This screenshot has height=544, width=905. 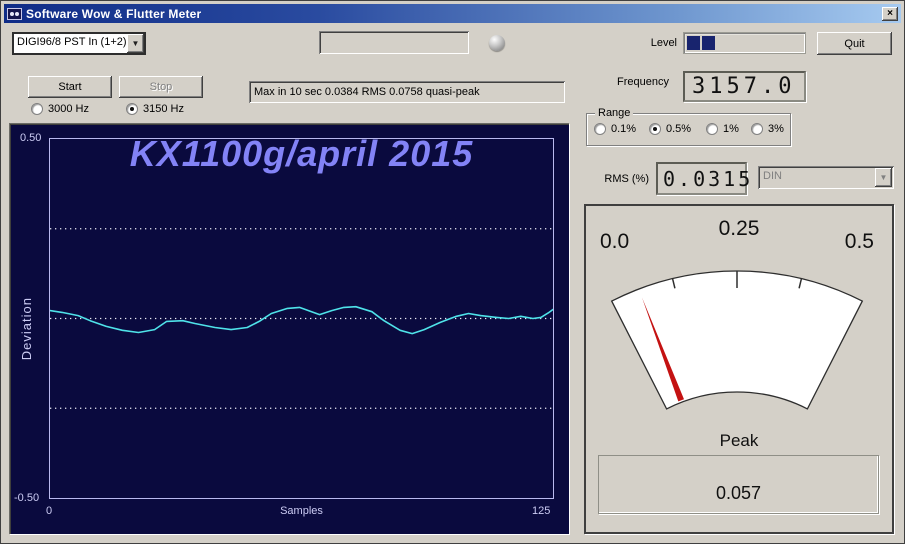 I want to click on frequency-label: Frequency, so click(x=643, y=82).